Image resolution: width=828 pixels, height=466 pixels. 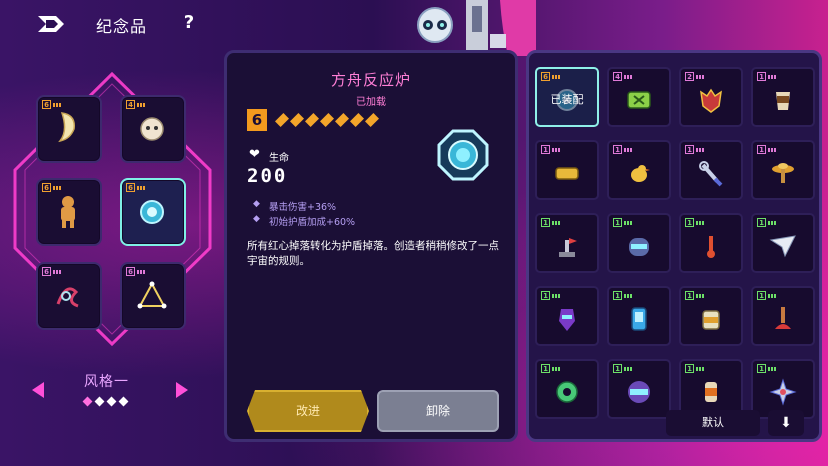 What do you see at coordinates (308, 411) in the screenshot?
I see `upgrade-button: 改进` at bounding box center [308, 411].